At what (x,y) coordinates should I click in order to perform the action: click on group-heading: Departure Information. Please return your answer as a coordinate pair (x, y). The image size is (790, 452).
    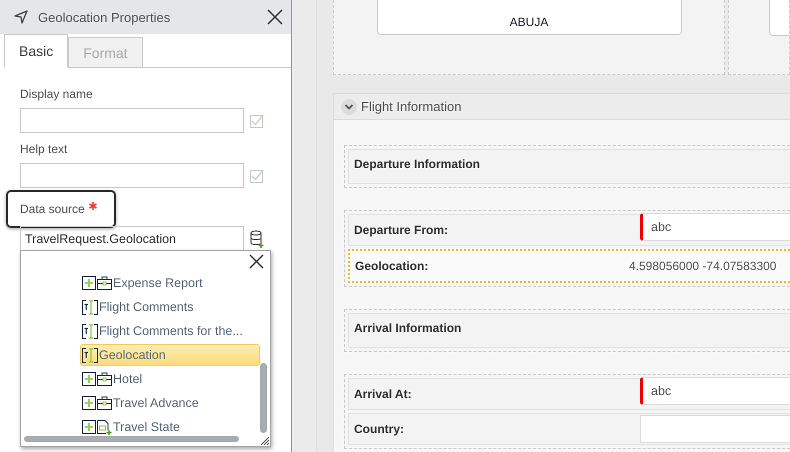
    Looking at the image, I should click on (417, 164).